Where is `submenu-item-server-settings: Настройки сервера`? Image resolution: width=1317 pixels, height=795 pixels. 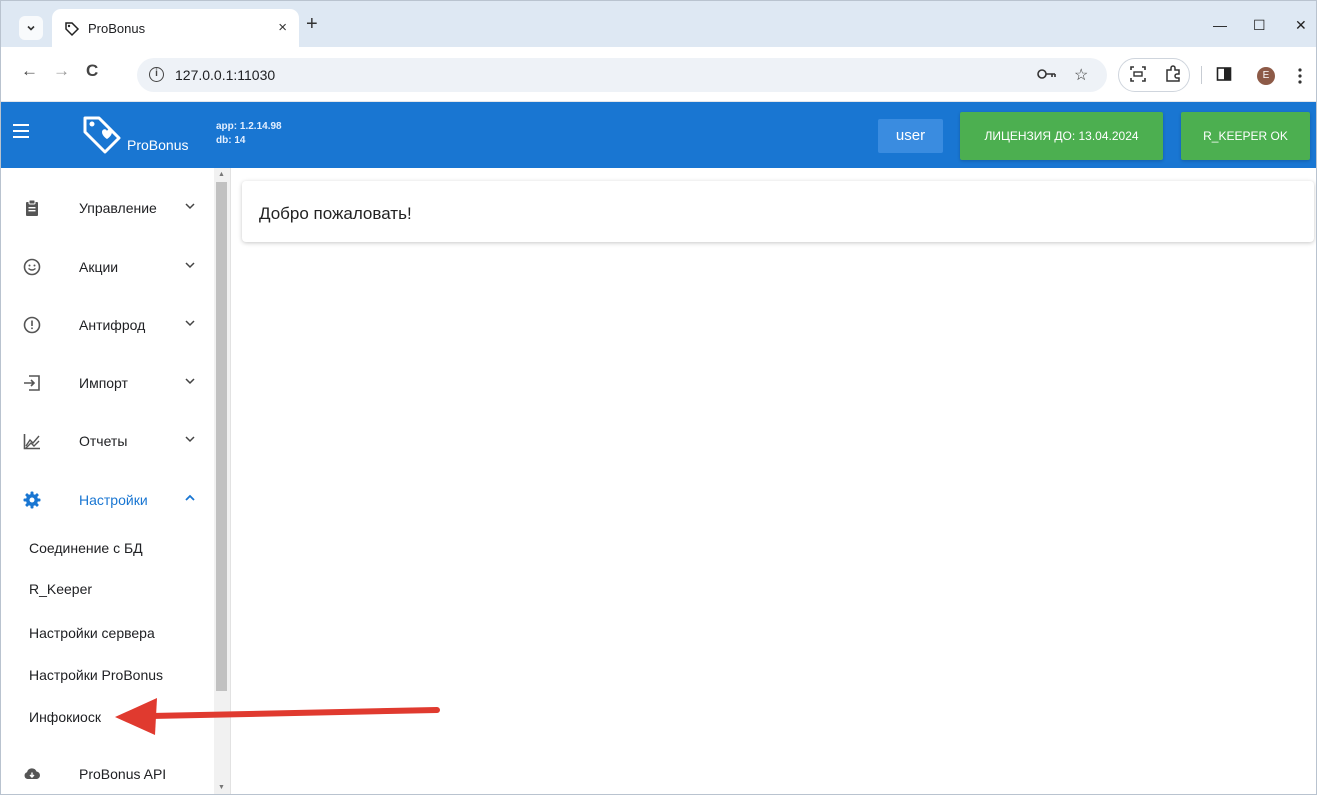 submenu-item-server-settings: Настройки сервера is located at coordinates (92, 633).